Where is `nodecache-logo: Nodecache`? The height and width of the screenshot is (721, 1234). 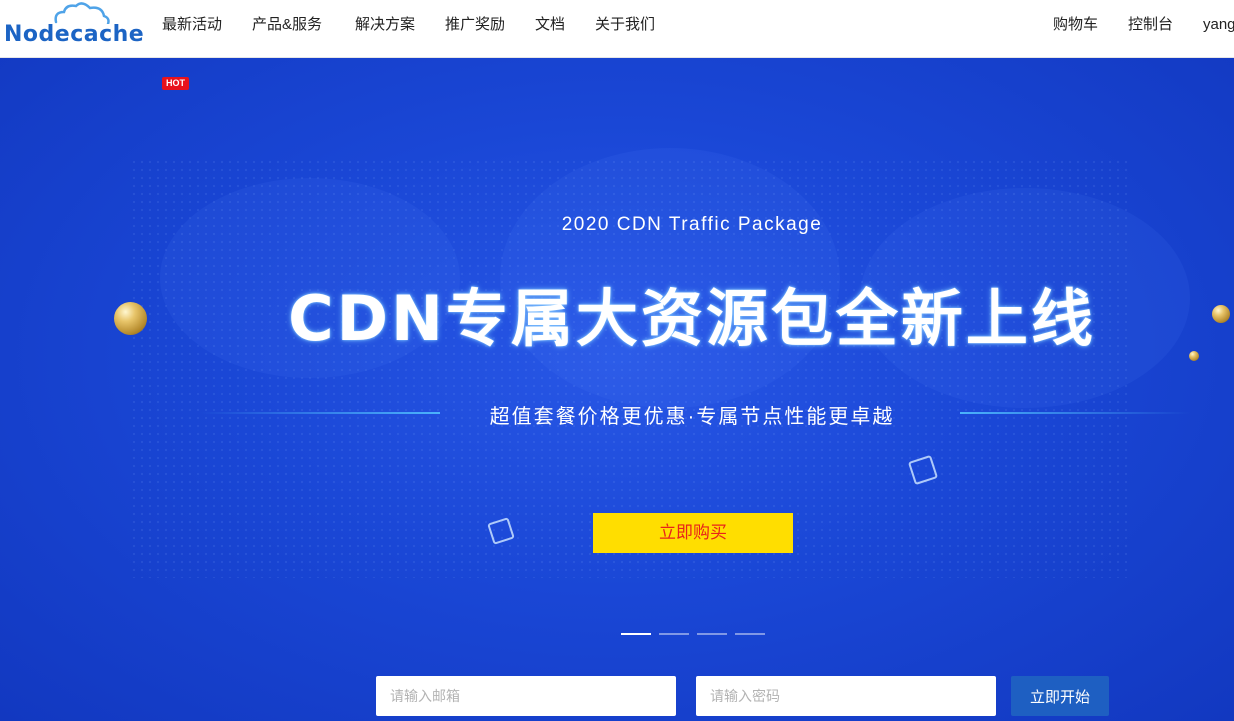 nodecache-logo: Nodecache is located at coordinates (74, 28).